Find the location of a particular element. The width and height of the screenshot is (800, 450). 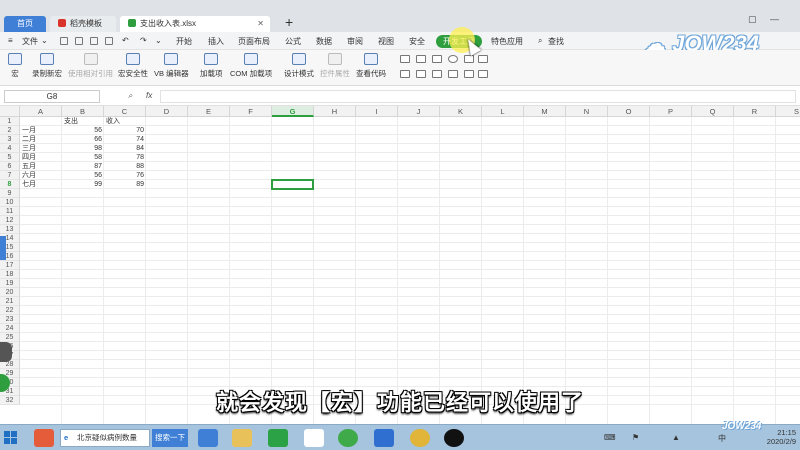

table-cell: 七月 is located at coordinates (41, 184).